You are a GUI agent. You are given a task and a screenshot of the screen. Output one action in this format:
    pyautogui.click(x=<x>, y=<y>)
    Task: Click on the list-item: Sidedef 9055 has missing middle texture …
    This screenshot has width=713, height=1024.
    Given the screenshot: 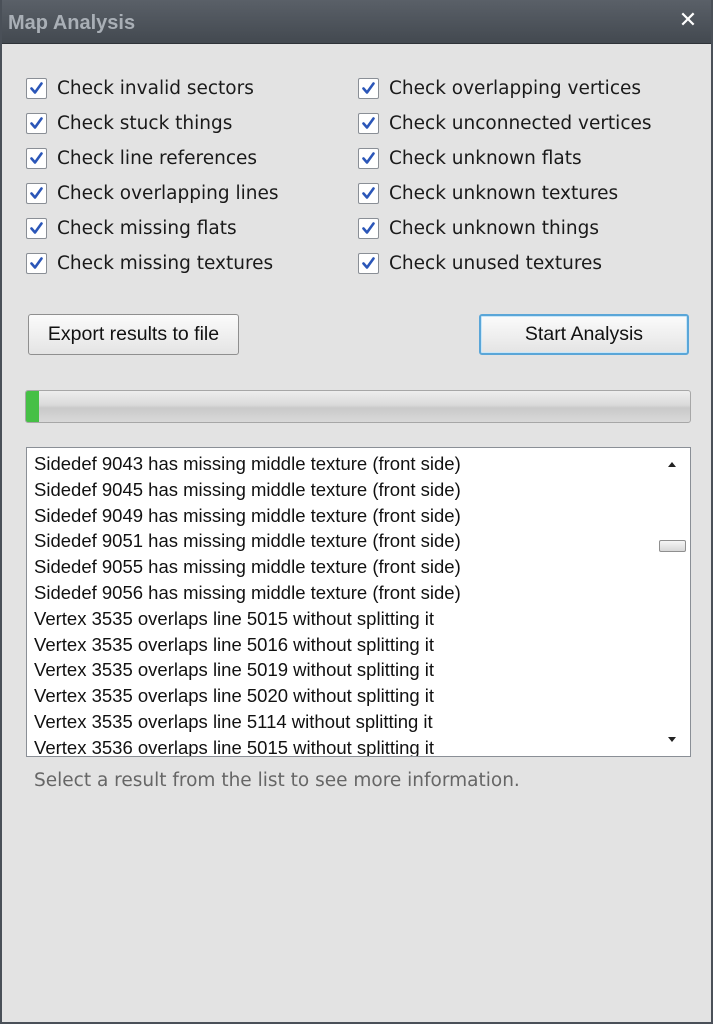 What is the action you would take?
    pyautogui.click(x=341, y=567)
    